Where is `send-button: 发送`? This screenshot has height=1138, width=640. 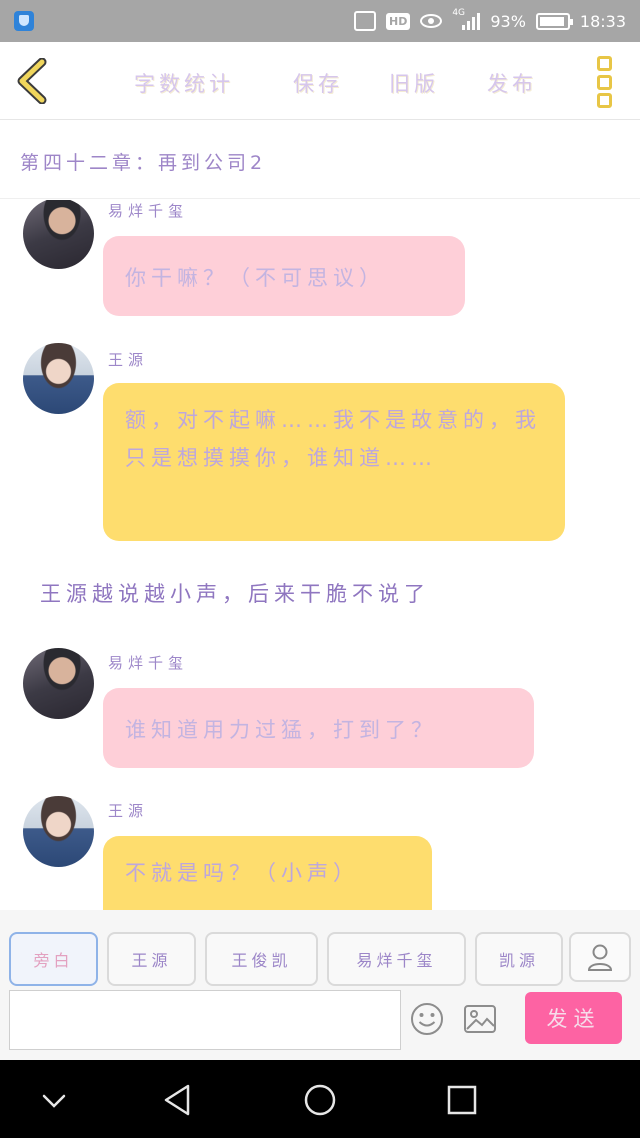
send-button: 发送 is located at coordinates (573, 1018).